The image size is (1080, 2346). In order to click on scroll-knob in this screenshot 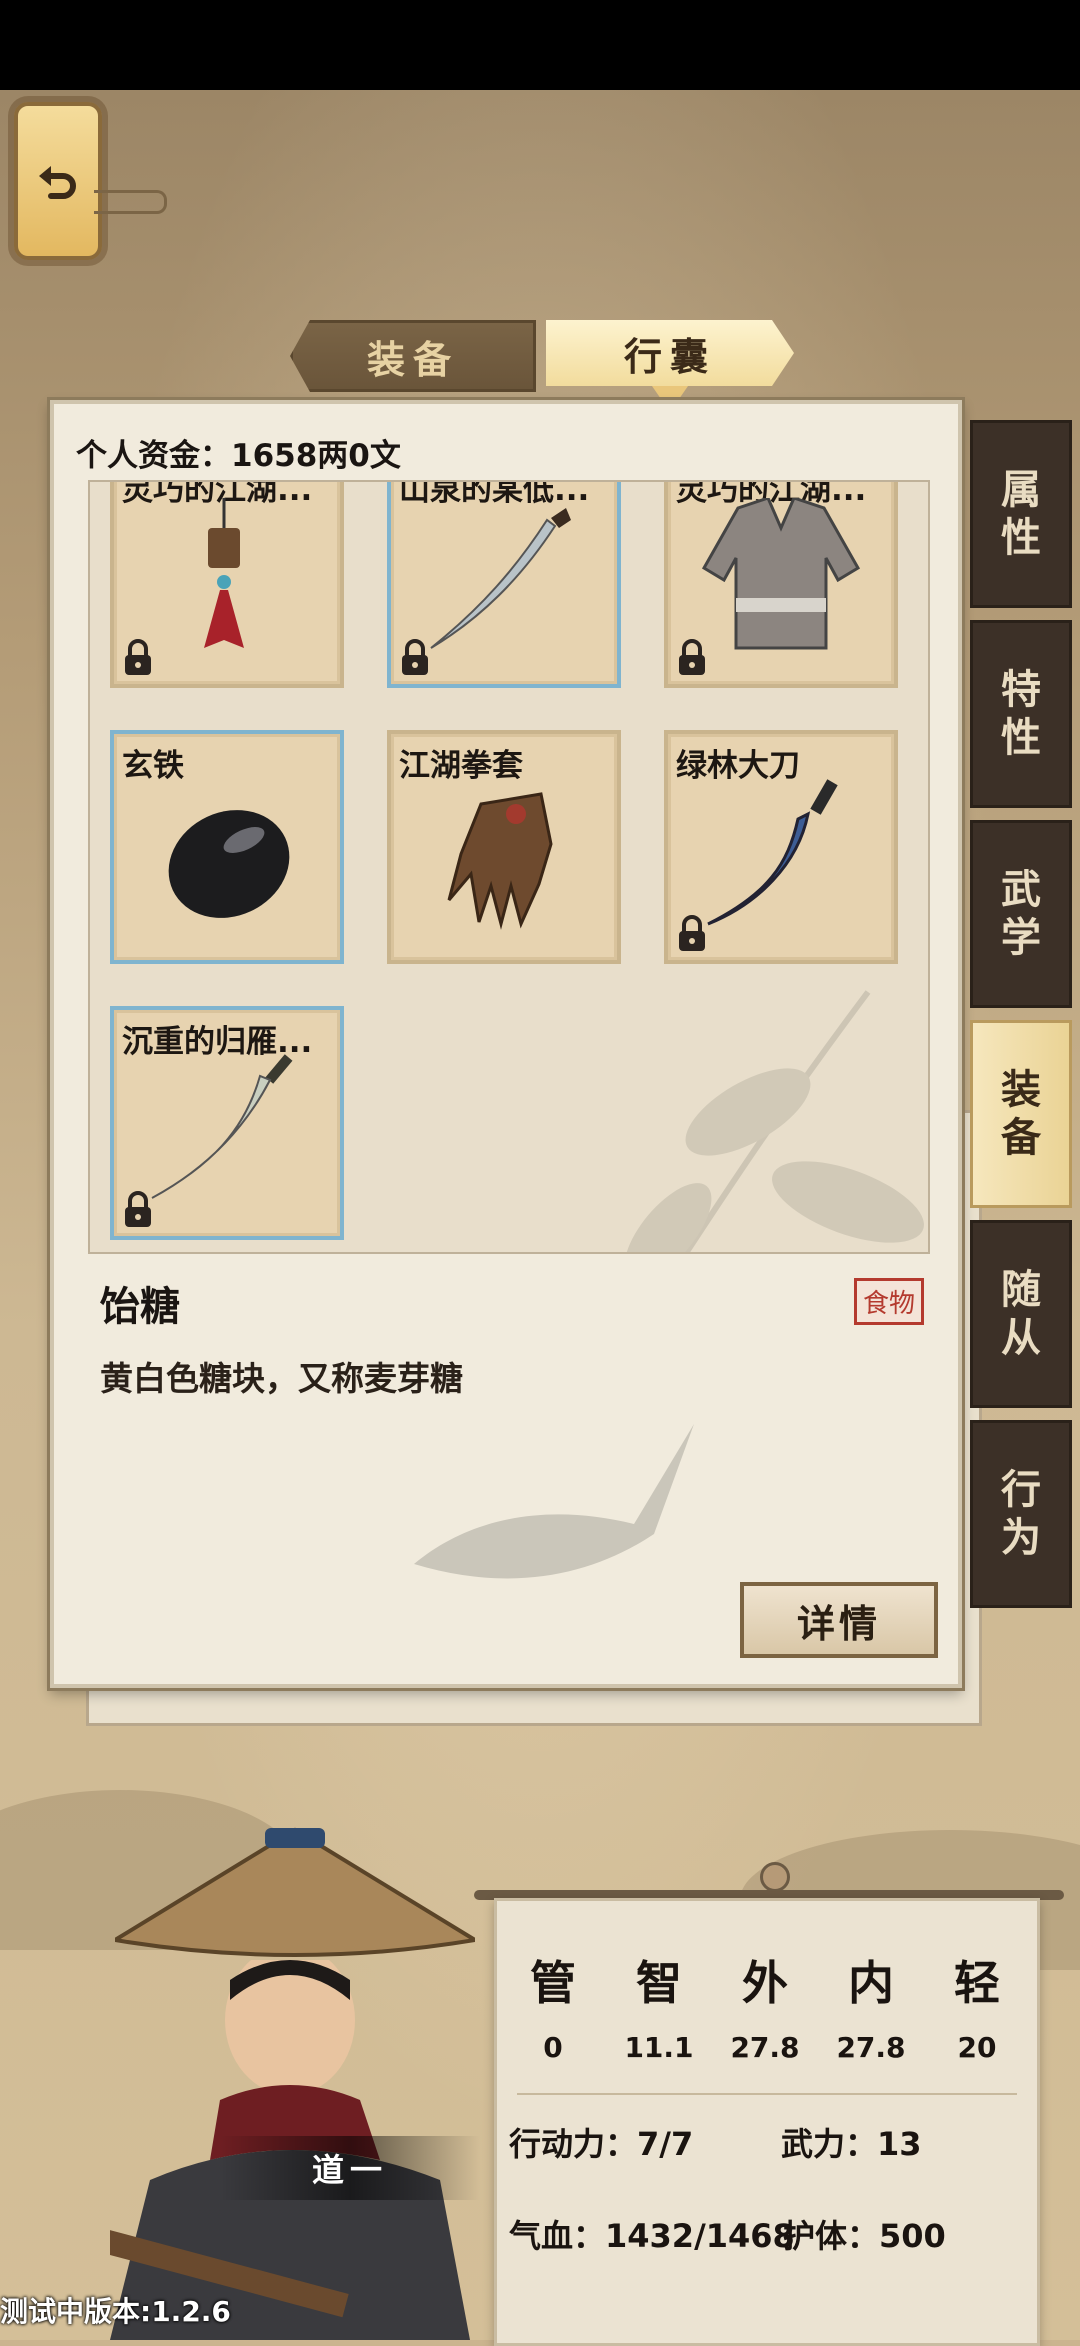, I will do `click(775, 1877)`.